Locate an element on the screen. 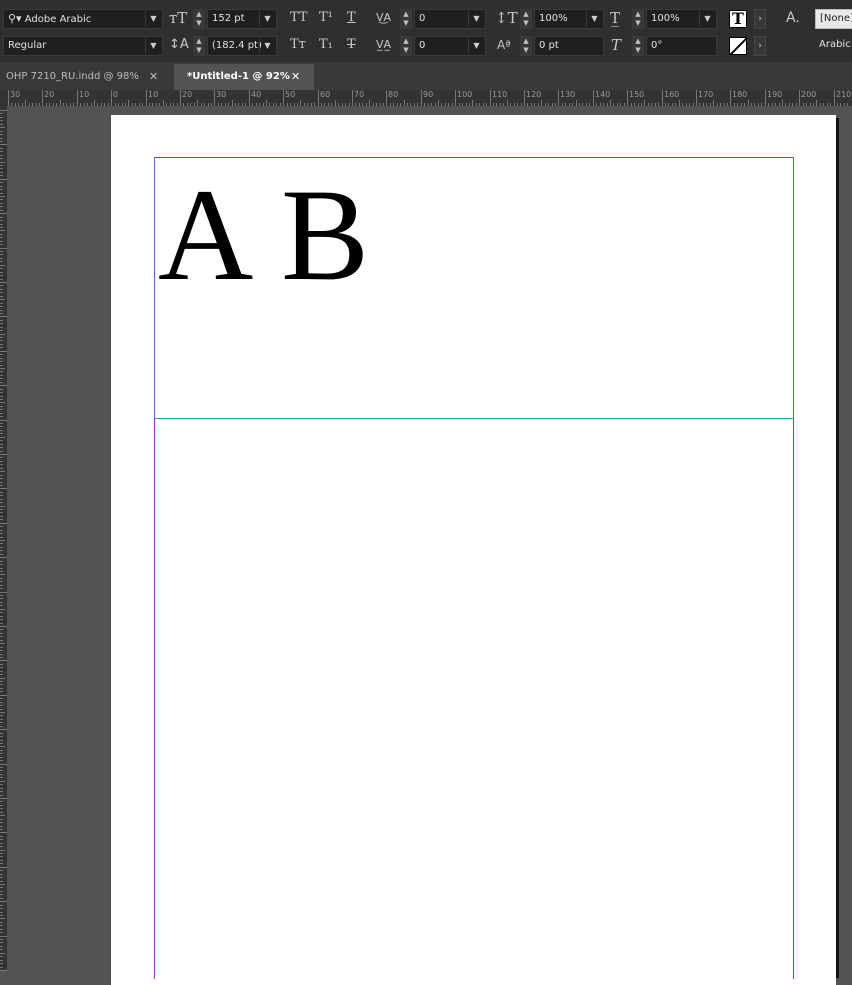 Image resolution: width=852 pixels, height=985 pixels. font-family-value: Adobe Arabic is located at coordinates (58, 19).